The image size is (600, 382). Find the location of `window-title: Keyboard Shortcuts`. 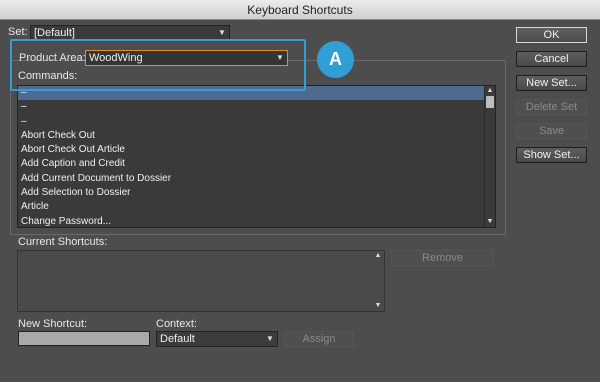

window-title: Keyboard Shortcuts is located at coordinates (300, 10).